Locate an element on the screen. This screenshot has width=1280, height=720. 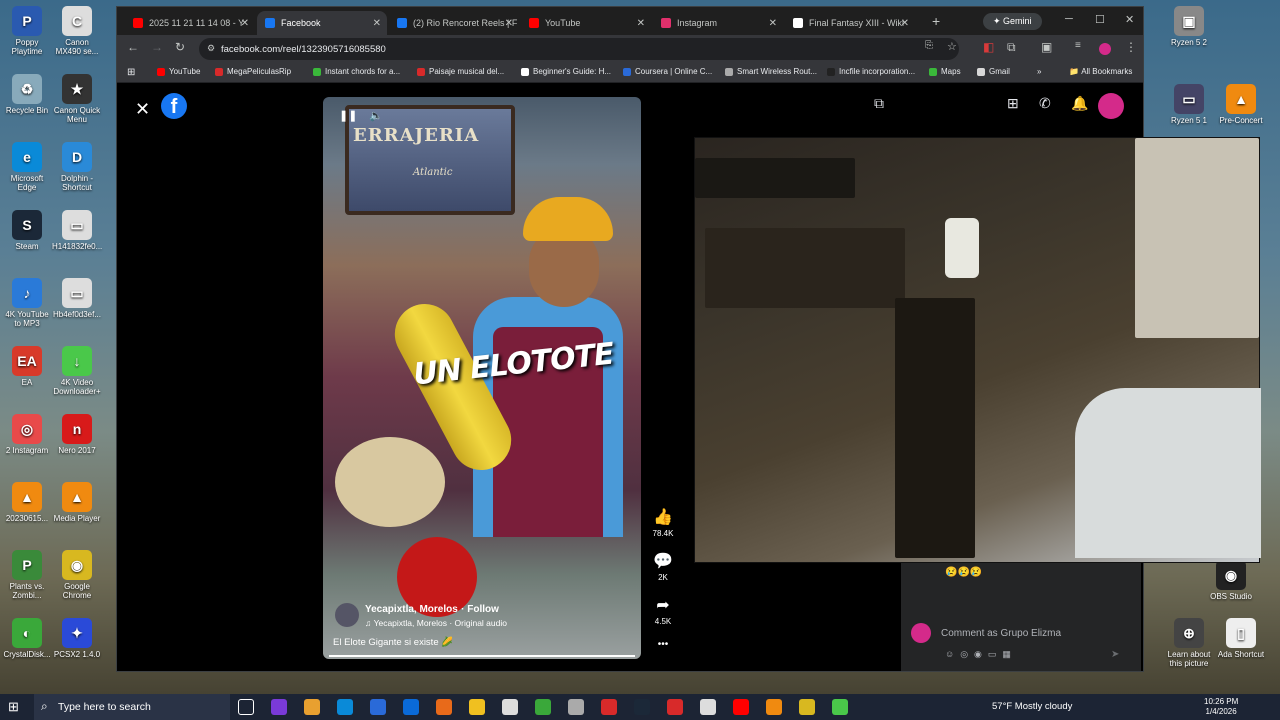
desktop-icon: ◉ Google Chrome is located at coordinates (77, 575).